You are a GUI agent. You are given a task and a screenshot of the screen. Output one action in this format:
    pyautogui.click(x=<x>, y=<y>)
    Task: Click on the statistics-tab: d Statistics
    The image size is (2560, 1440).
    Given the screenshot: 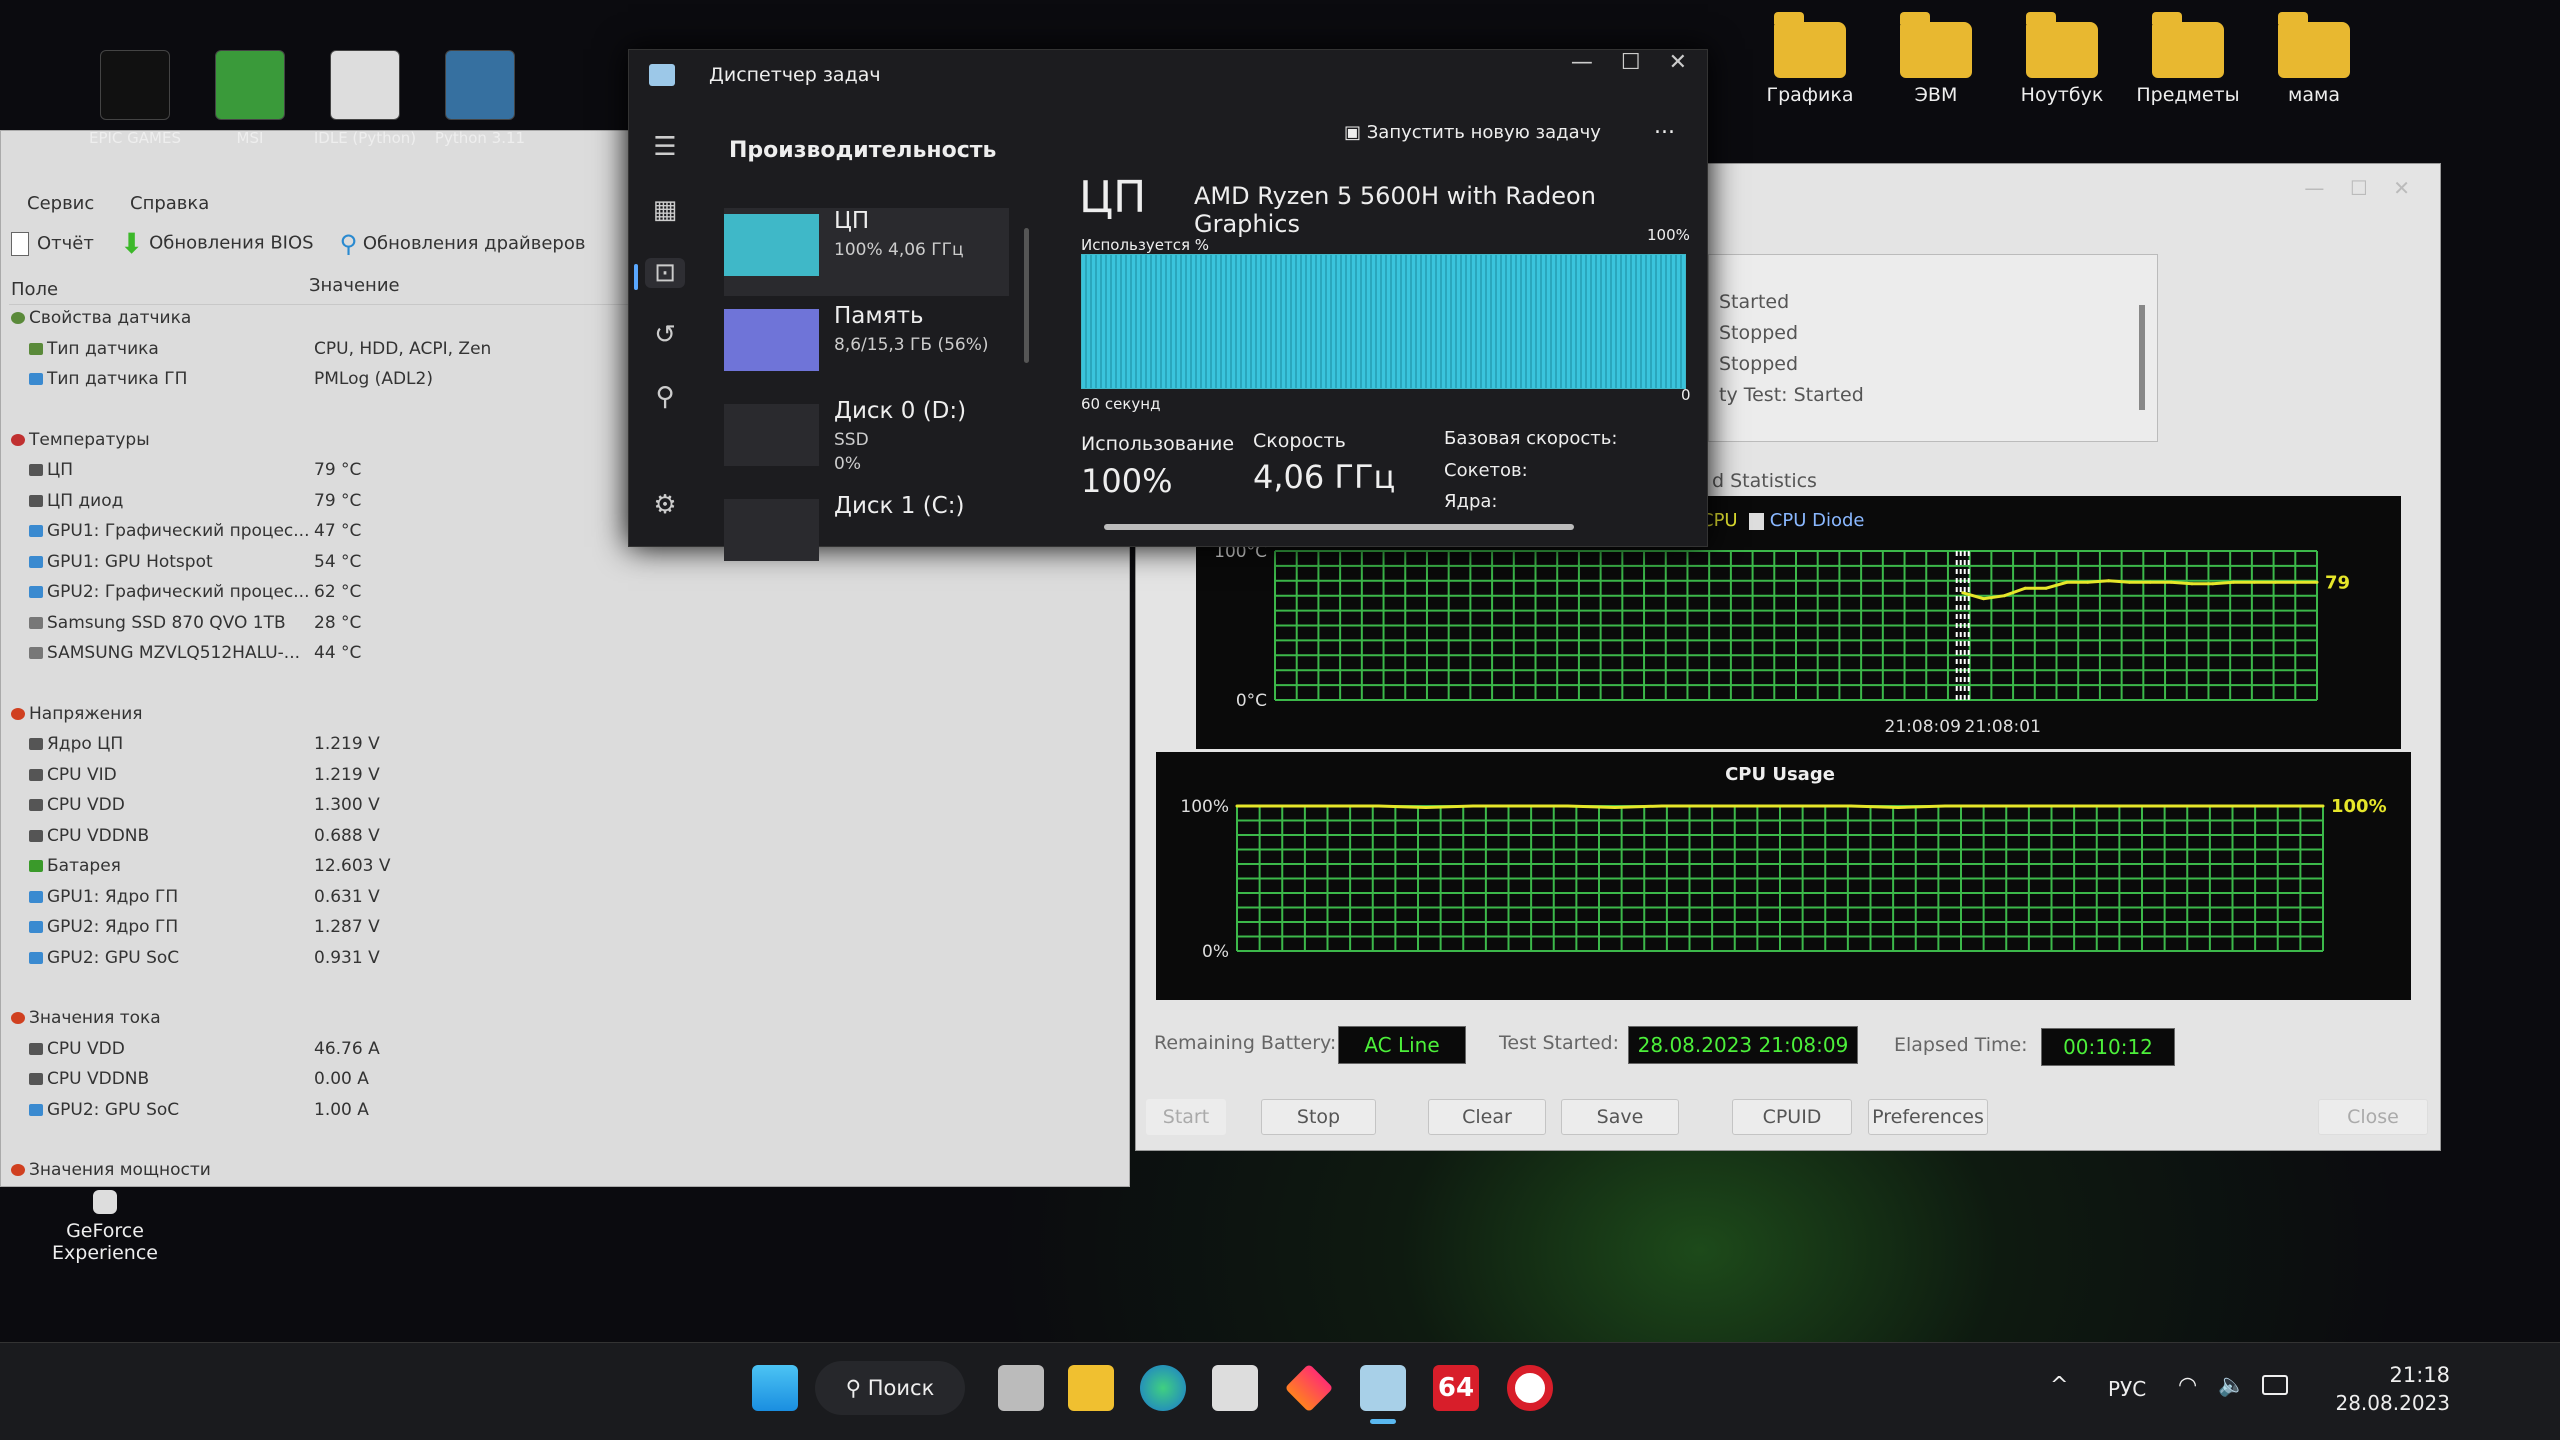 What is the action you would take?
    pyautogui.click(x=1764, y=481)
    